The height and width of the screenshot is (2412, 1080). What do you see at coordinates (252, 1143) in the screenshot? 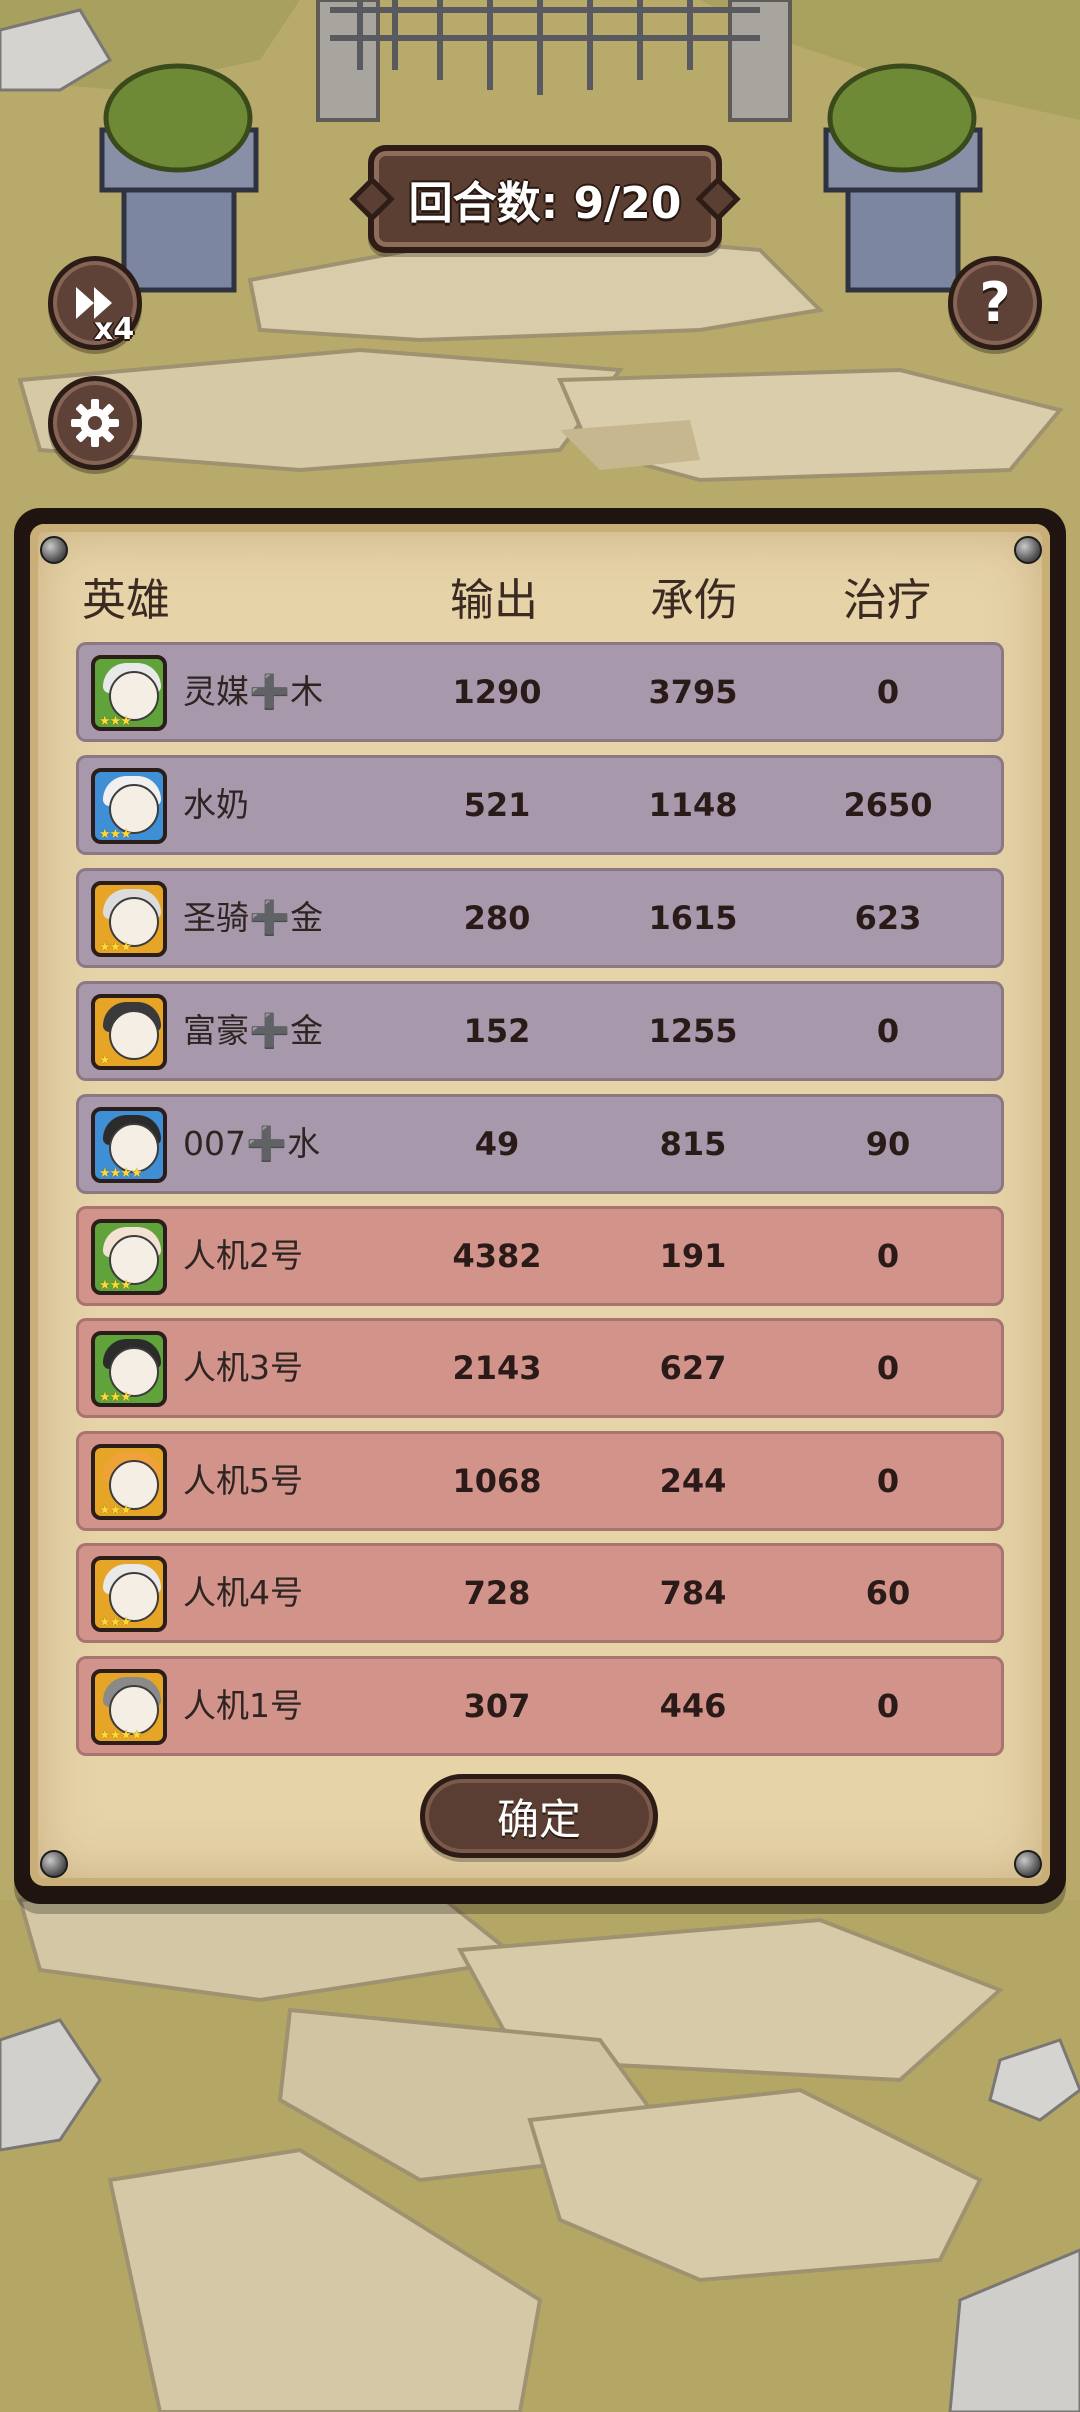
I see `hero-name: 007➕水` at bounding box center [252, 1143].